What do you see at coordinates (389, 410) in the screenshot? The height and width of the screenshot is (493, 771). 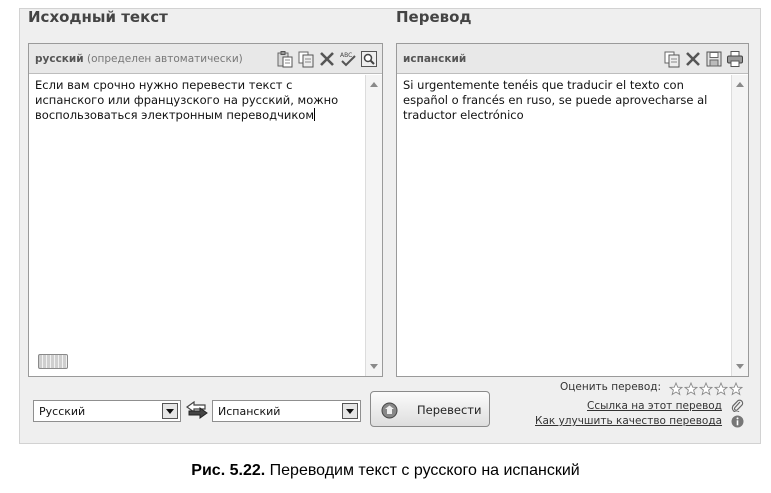 I see `translate-icon` at bounding box center [389, 410].